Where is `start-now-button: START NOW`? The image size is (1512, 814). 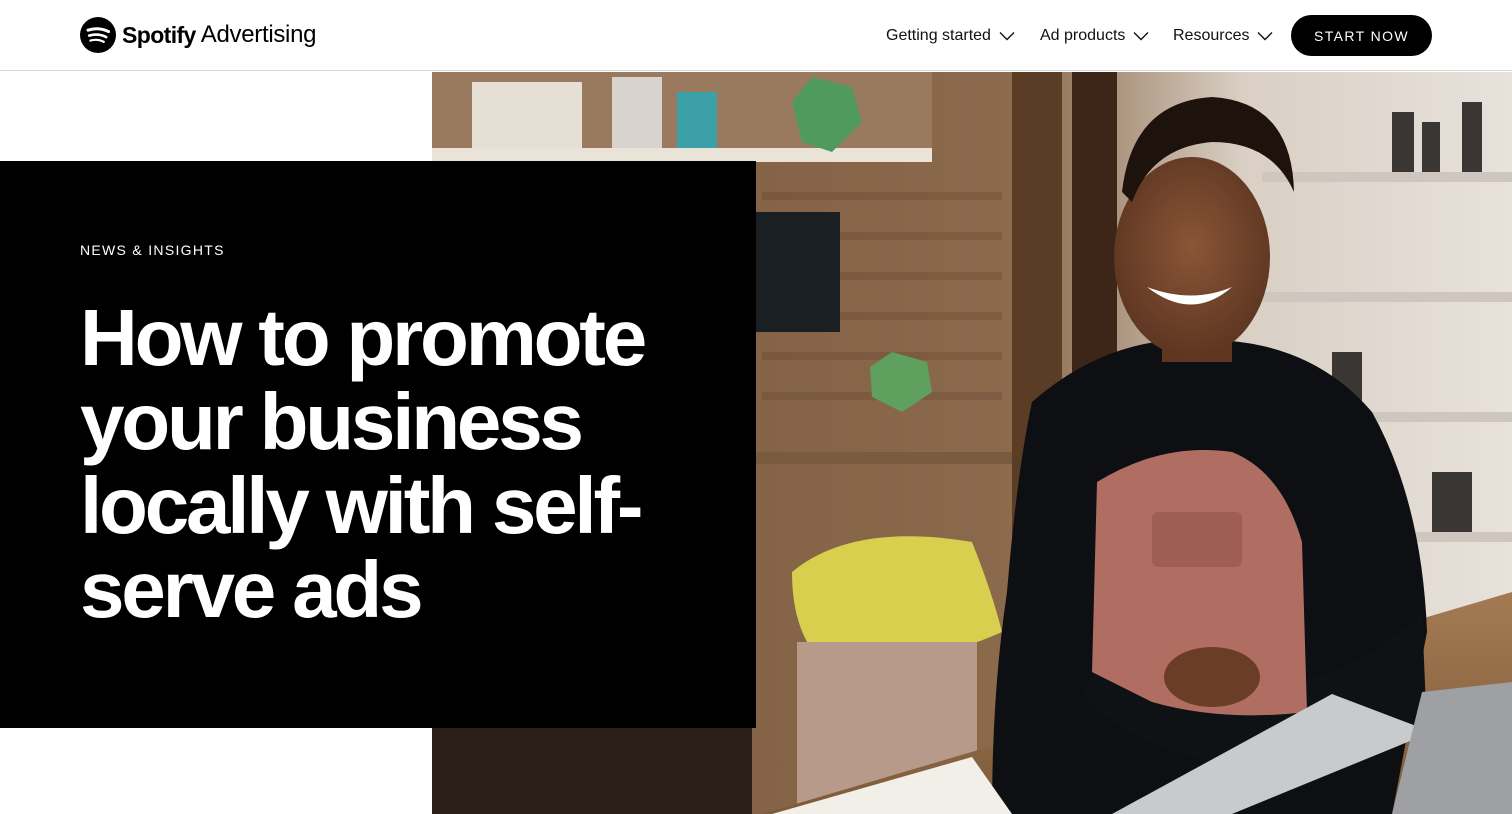 start-now-button: START NOW is located at coordinates (1361, 35).